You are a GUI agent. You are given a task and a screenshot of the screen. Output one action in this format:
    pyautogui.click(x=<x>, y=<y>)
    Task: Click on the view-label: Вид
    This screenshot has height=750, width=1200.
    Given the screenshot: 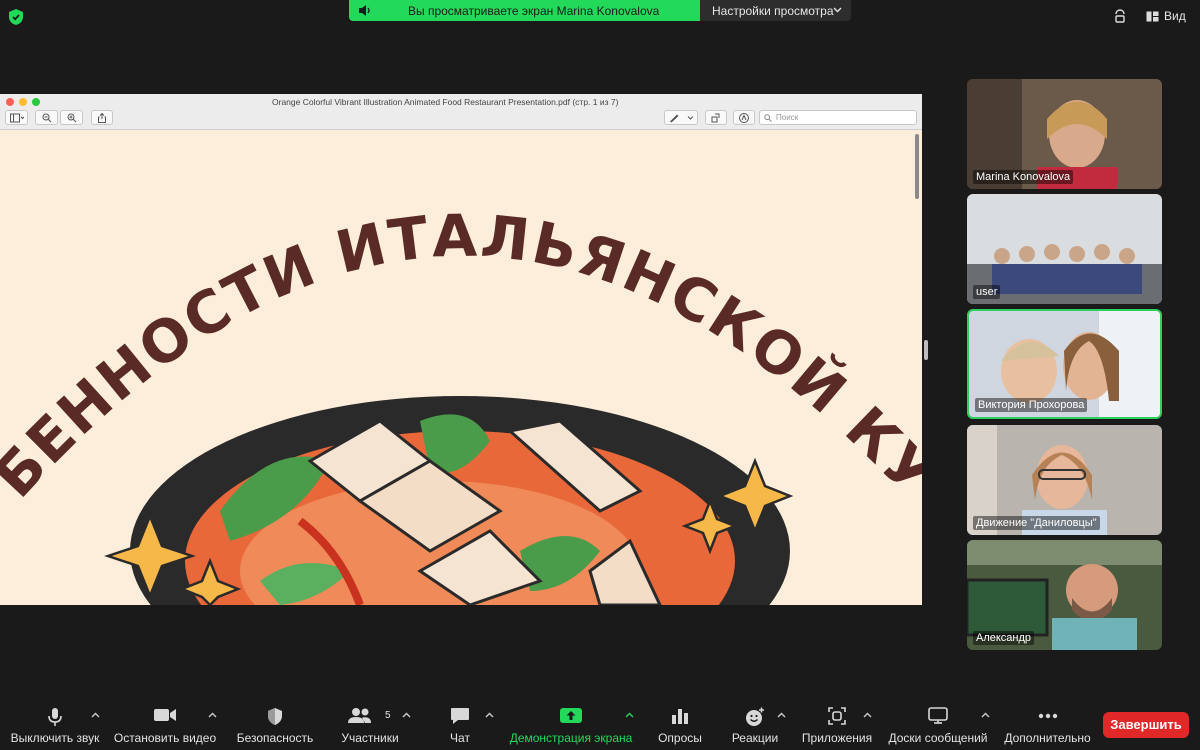 What is the action you would take?
    pyautogui.click(x=1175, y=16)
    